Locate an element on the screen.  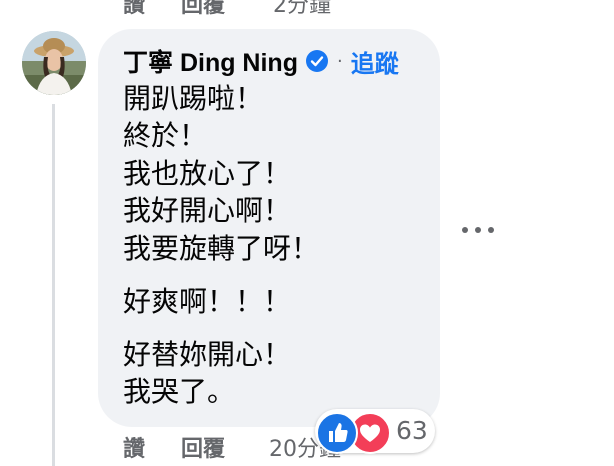
timestamp: 2分鐘 is located at coordinates (302, 9).